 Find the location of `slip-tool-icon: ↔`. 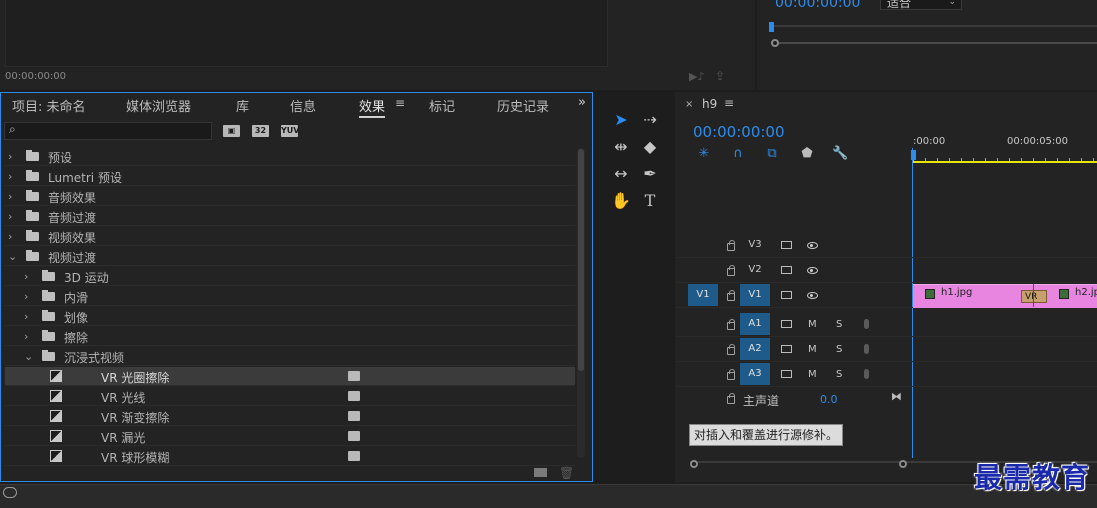

slip-tool-icon: ↔ is located at coordinates (621, 174).